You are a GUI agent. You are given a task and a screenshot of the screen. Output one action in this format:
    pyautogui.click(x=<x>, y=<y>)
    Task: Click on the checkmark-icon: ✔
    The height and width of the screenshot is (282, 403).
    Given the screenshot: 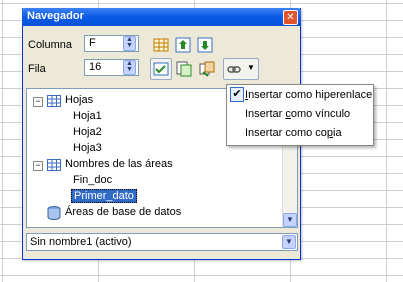 What is the action you would take?
    pyautogui.click(x=237, y=94)
    